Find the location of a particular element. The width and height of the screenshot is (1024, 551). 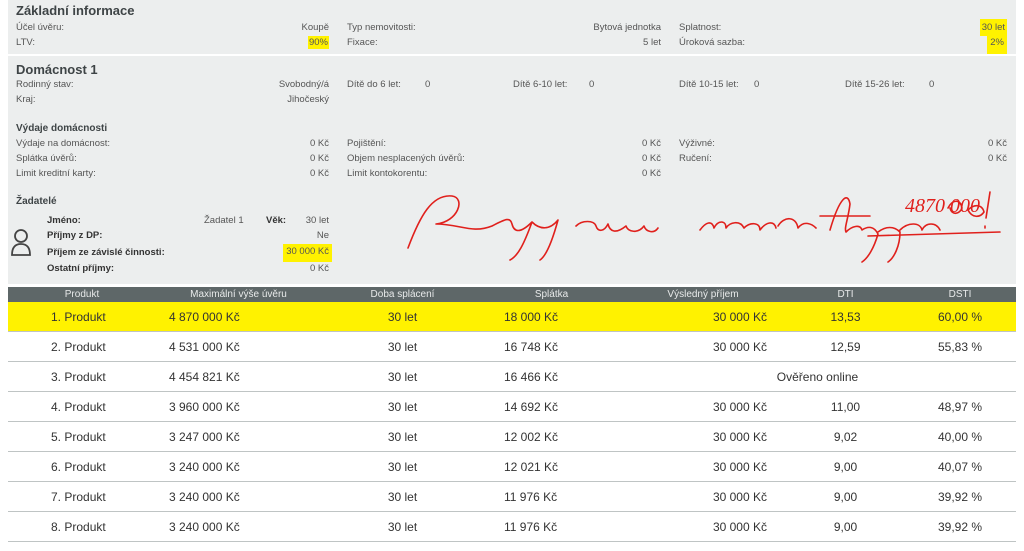

product-name-cell: 2. Produkt is located at coordinates (82, 346).